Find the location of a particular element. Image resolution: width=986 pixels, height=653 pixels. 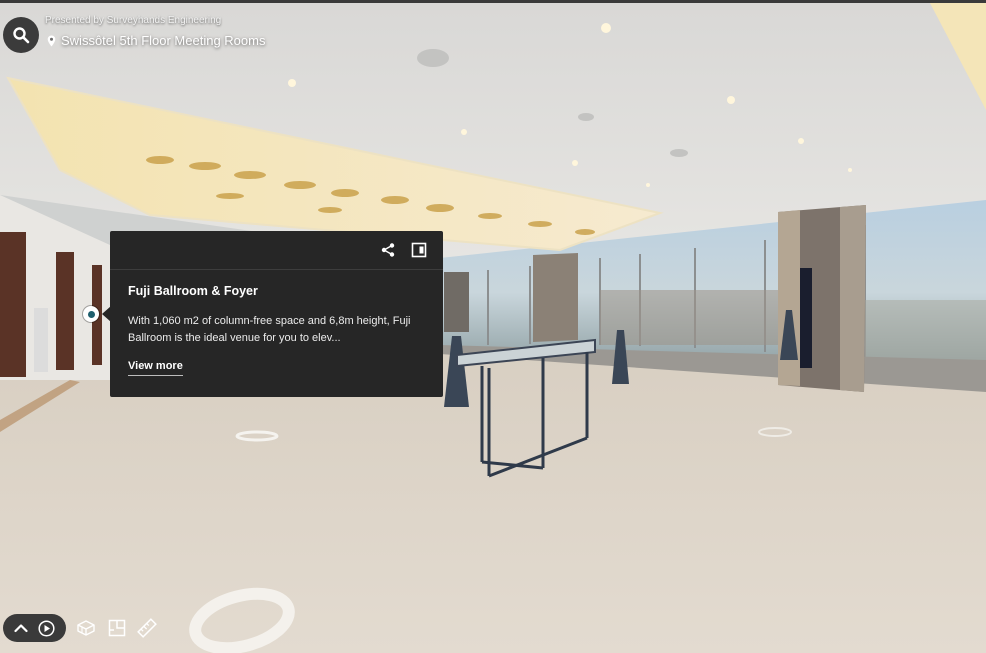

floorplan-icon is located at coordinates (117, 628).